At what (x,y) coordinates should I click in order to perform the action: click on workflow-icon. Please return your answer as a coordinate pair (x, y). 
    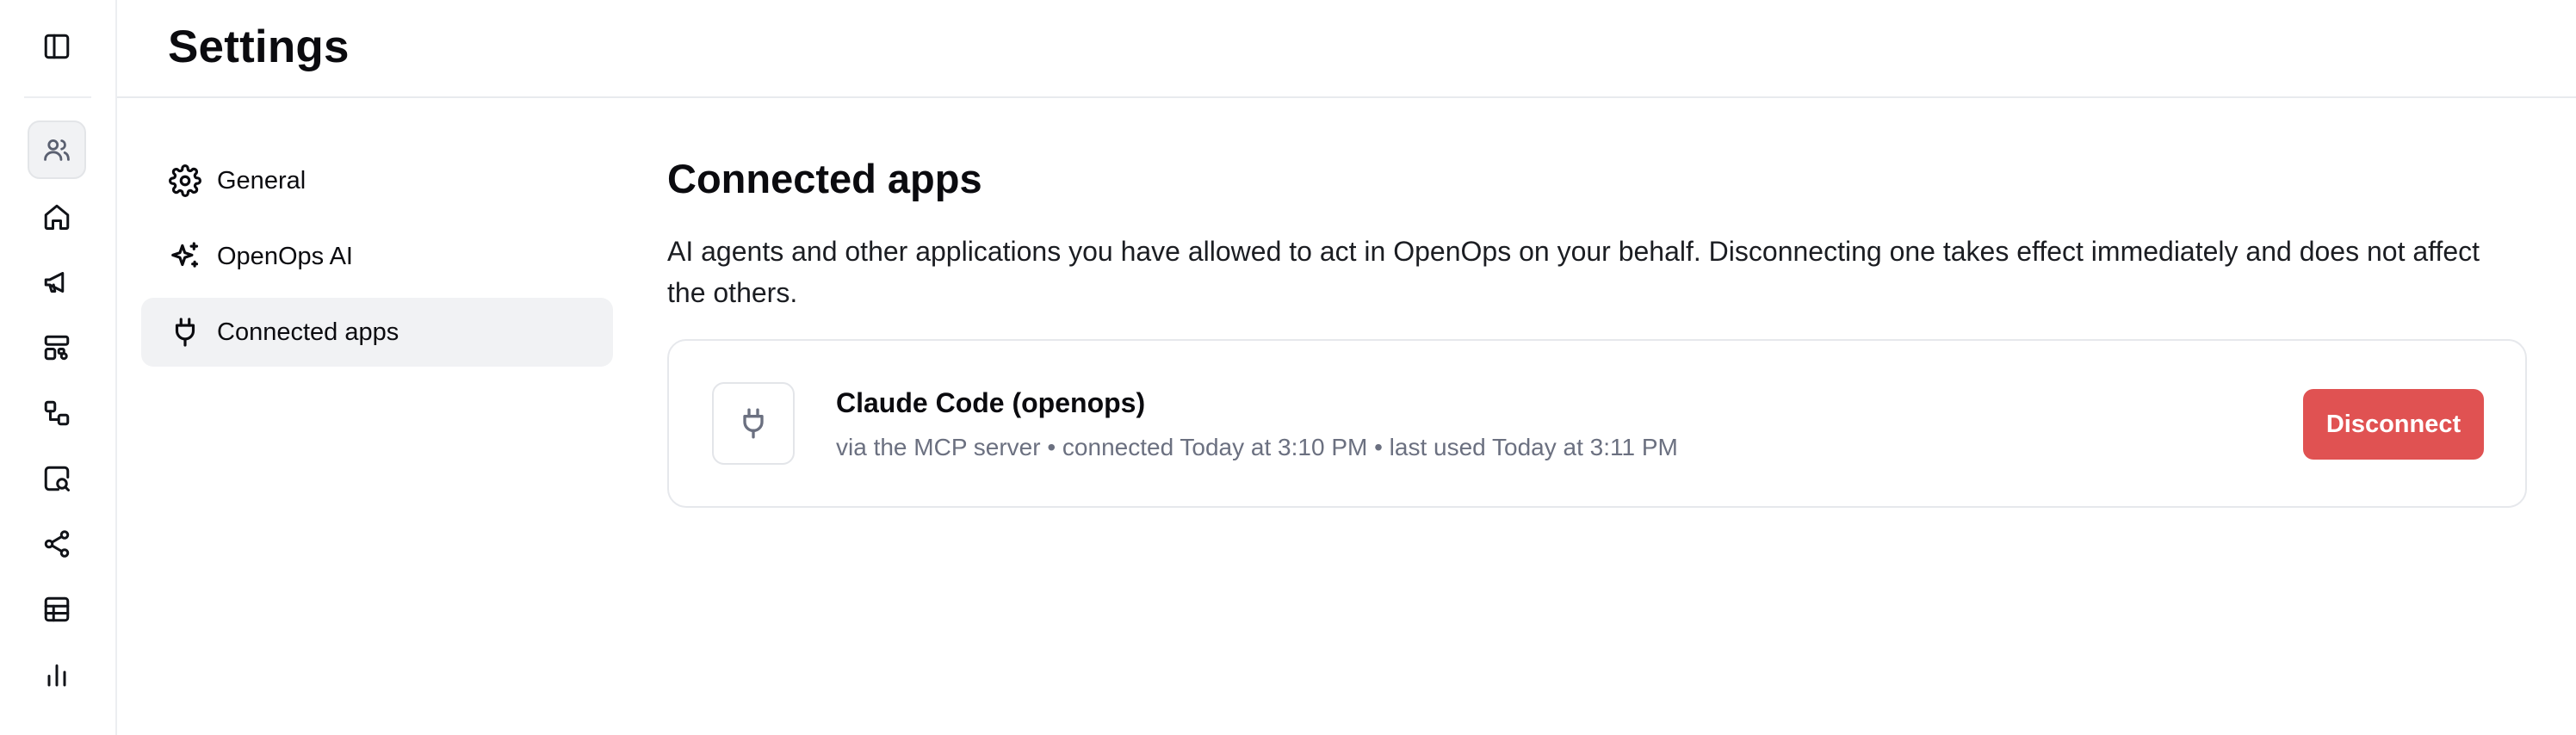
    Looking at the image, I should click on (57, 413).